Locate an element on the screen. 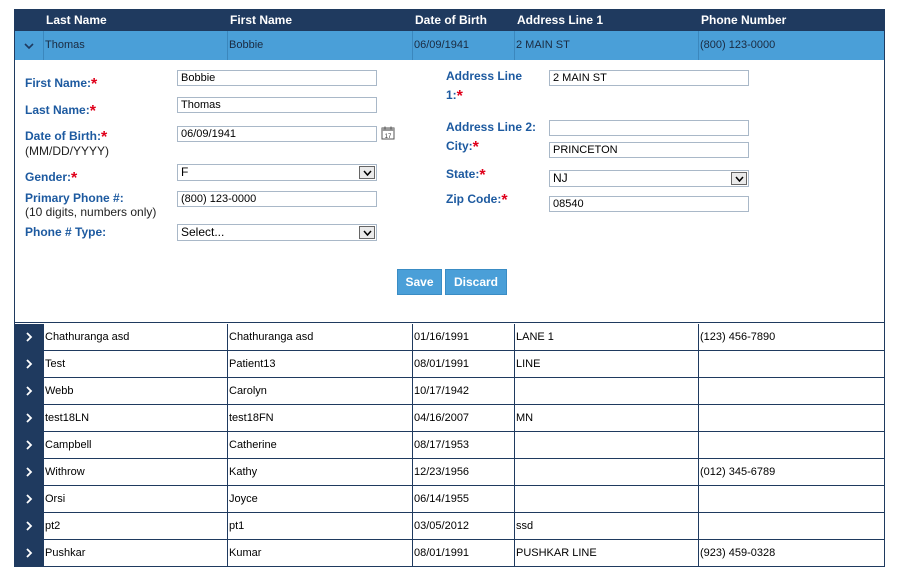  gender-selected-value: F is located at coordinates (185, 172).